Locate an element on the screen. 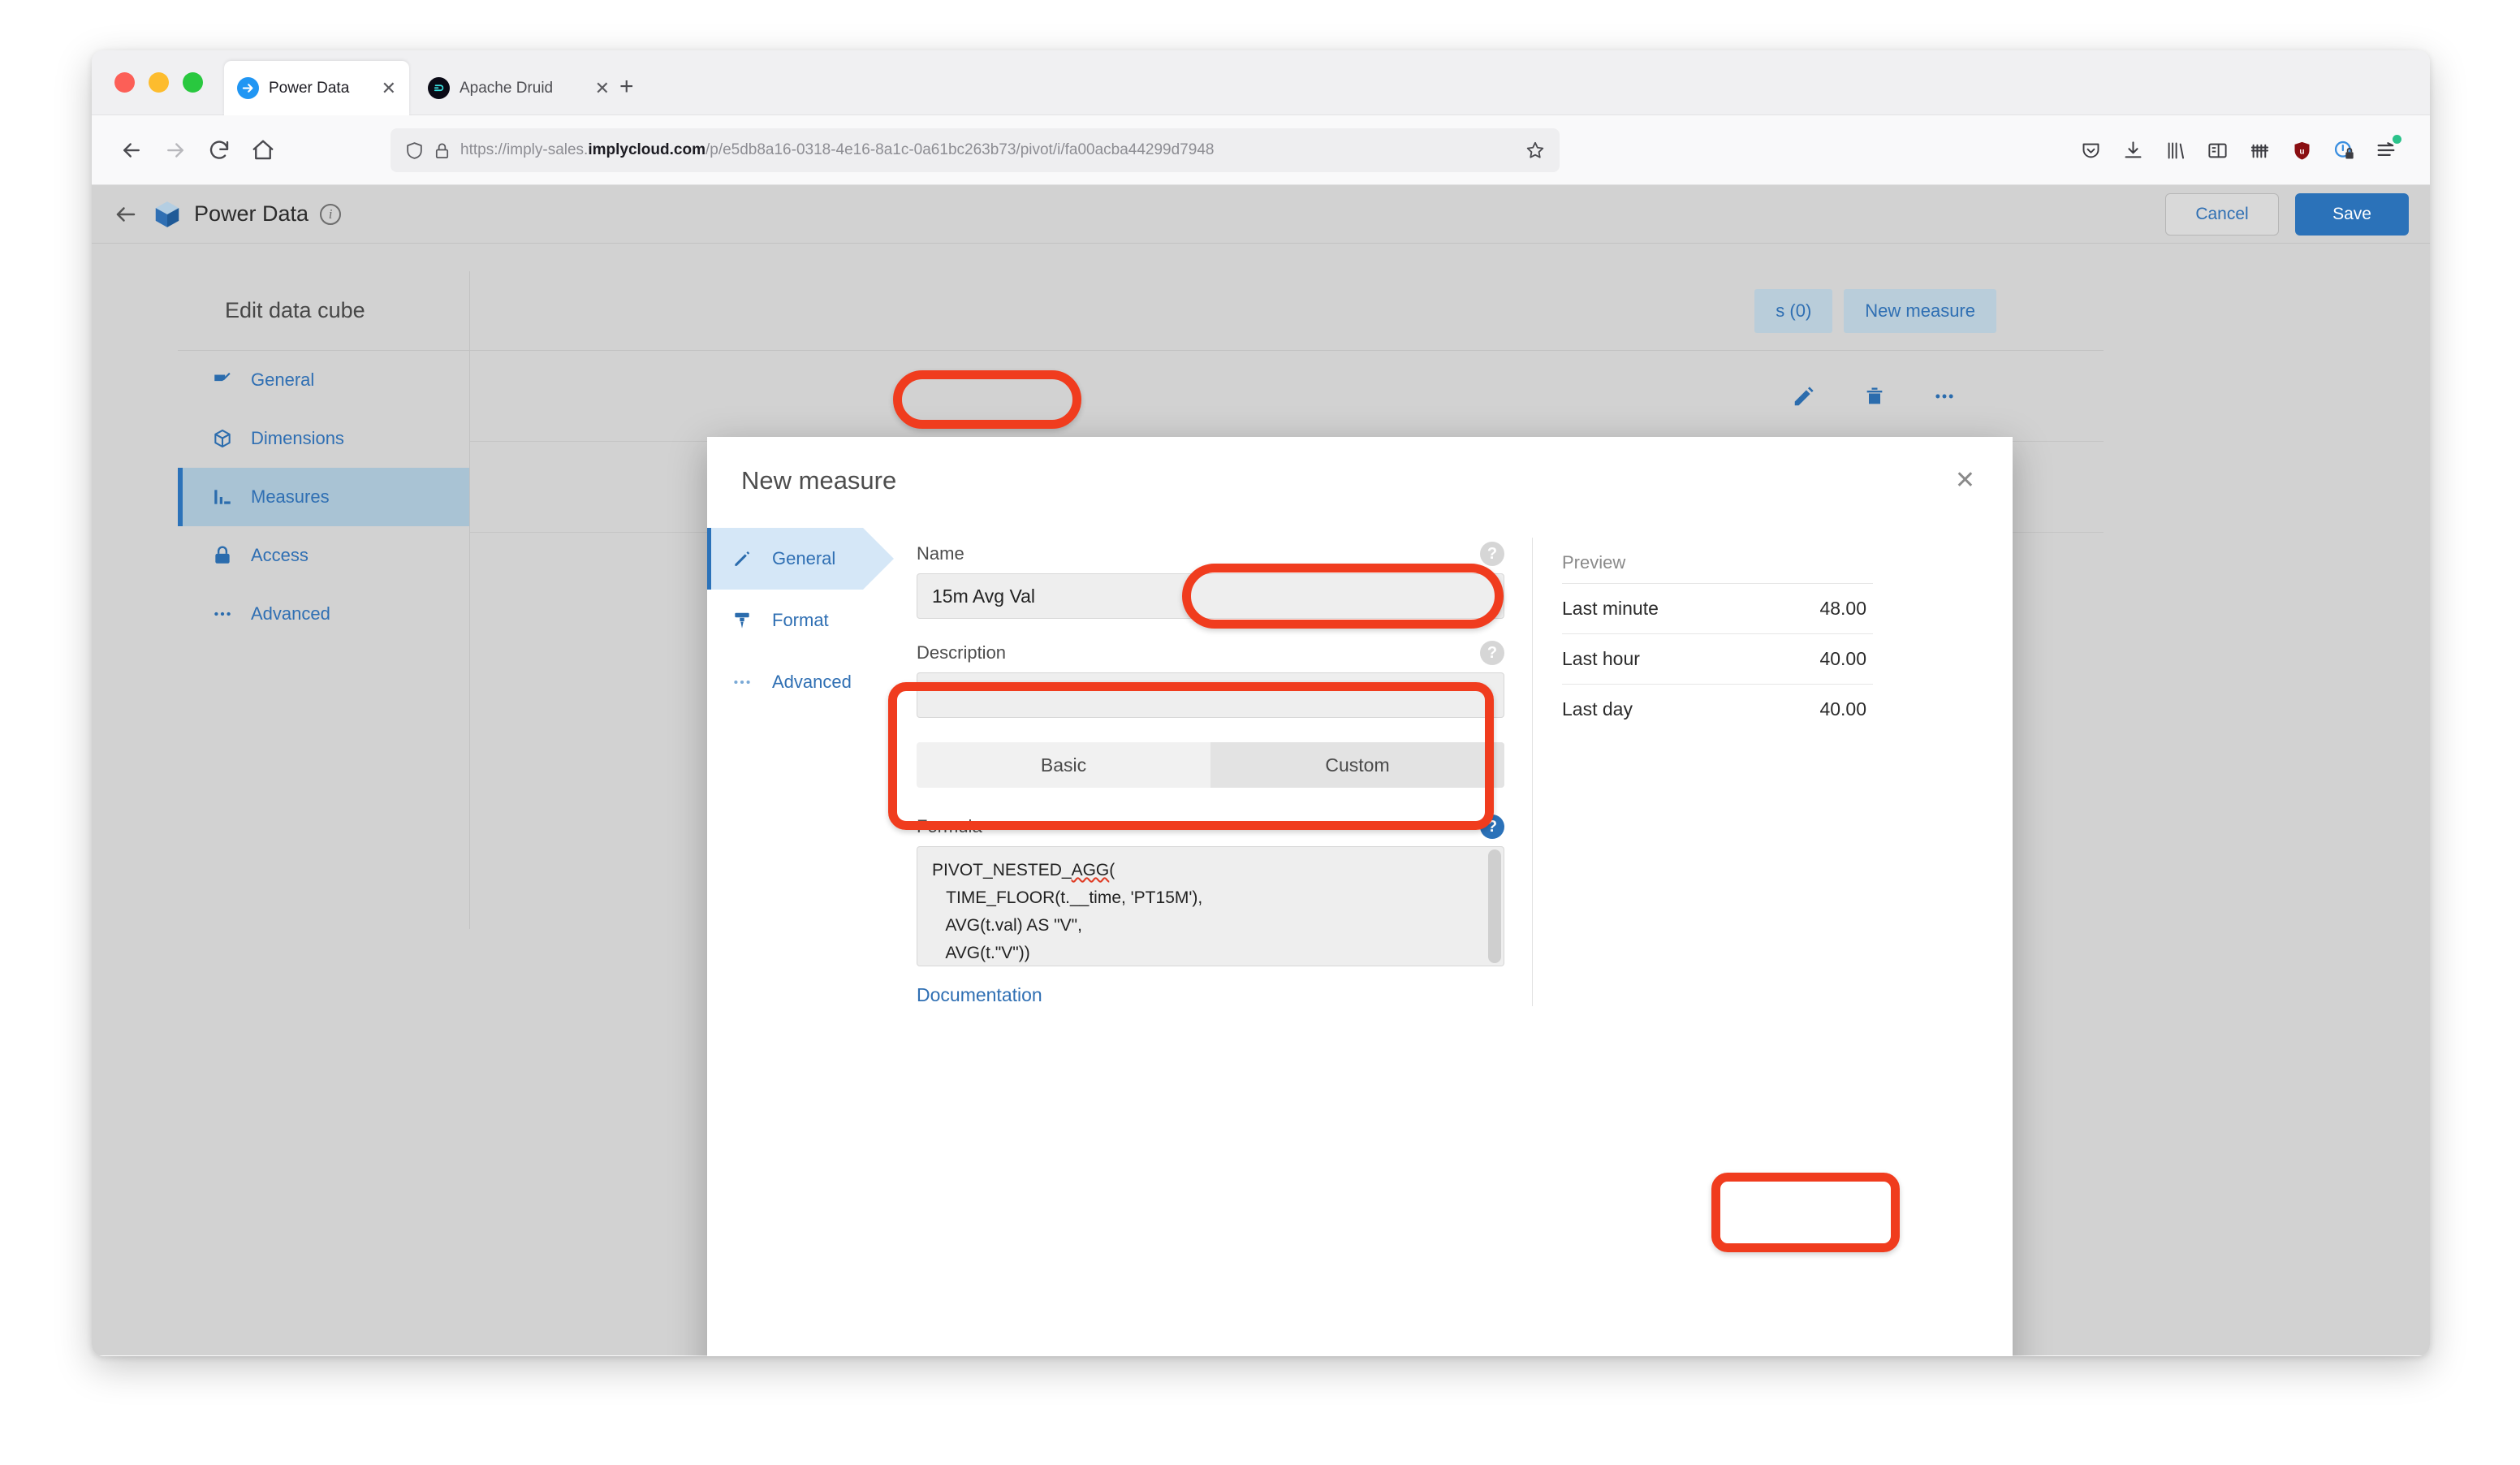  downloads-icon is located at coordinates (2133, 150).